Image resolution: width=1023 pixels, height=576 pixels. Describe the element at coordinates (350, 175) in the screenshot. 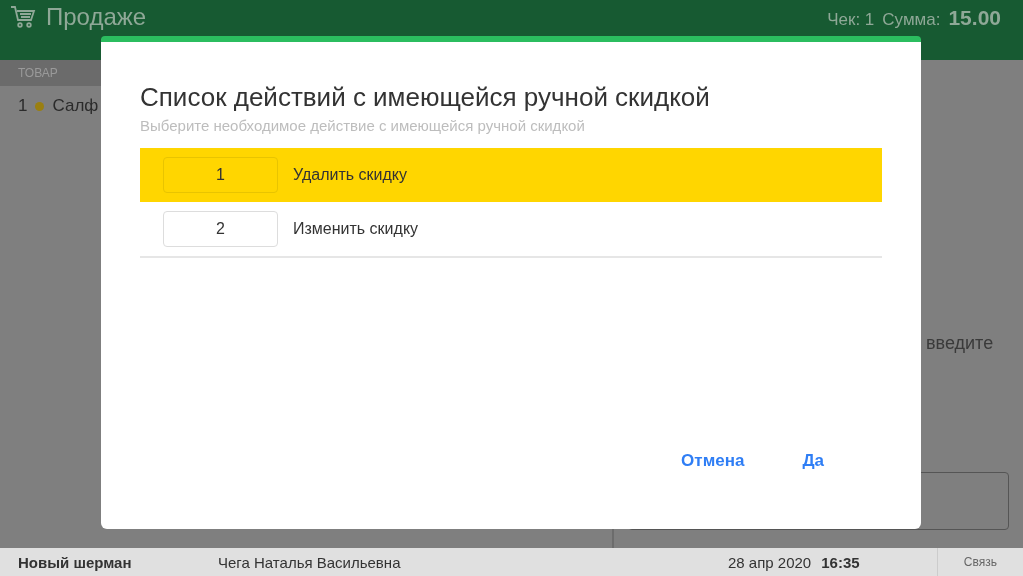

I see `action-label: Удалить скидку` at that location.